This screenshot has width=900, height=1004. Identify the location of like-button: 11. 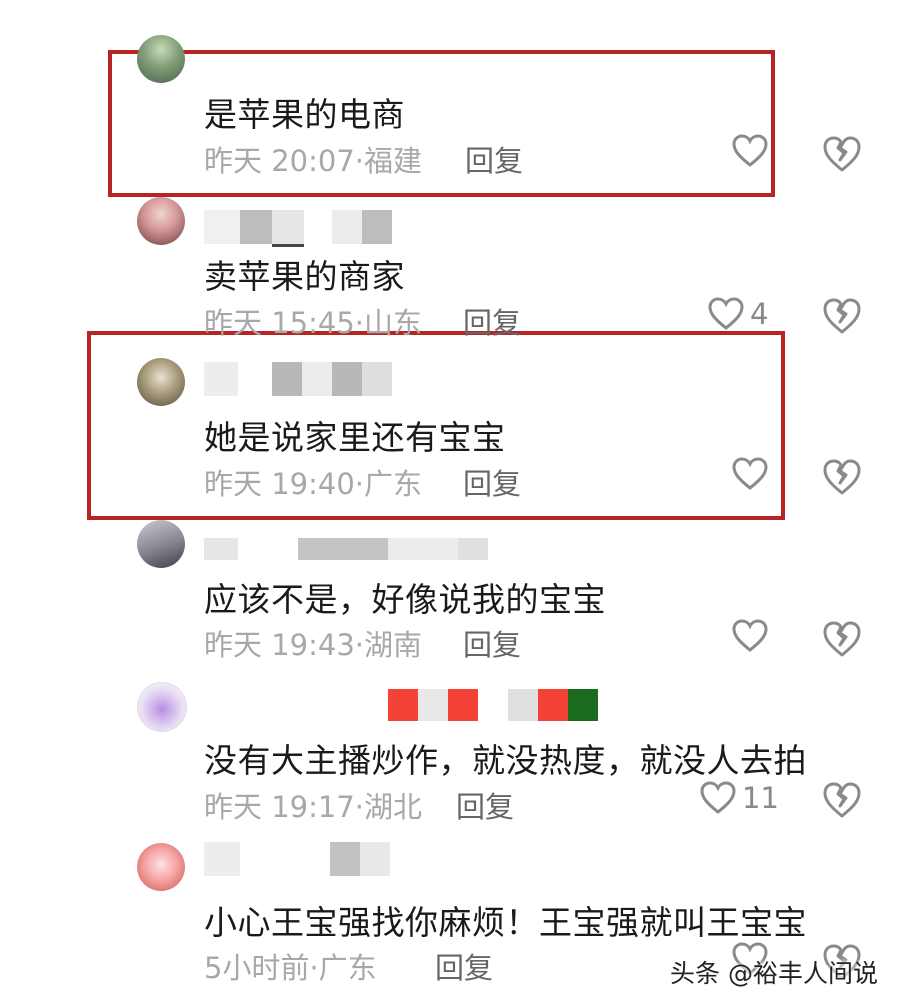
(739, 798).